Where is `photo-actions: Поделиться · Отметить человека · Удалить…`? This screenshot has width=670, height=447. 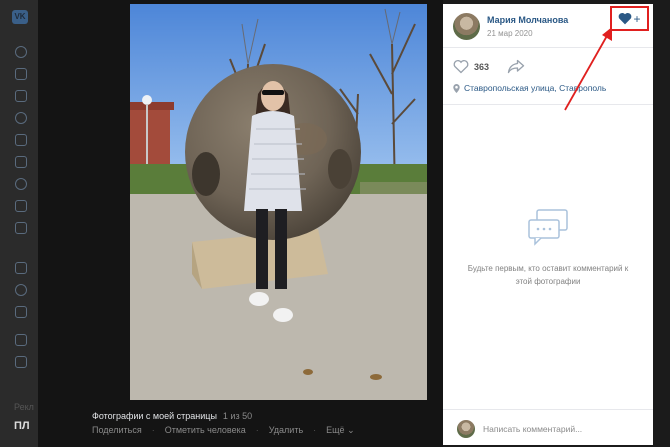 photo-actions: Поделиться · Отметить человека · Удалить… is located at coordinates (223, 430).